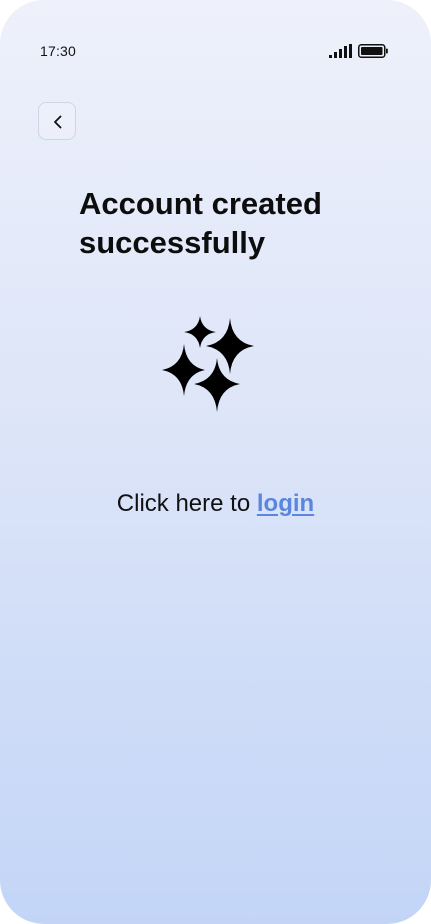 The height and width of the screenshot is (924, 431). What do you see at coordinates (58, 51) in the screenshot?
I see `status-time: 17:30` at bounding box center [58, 51].